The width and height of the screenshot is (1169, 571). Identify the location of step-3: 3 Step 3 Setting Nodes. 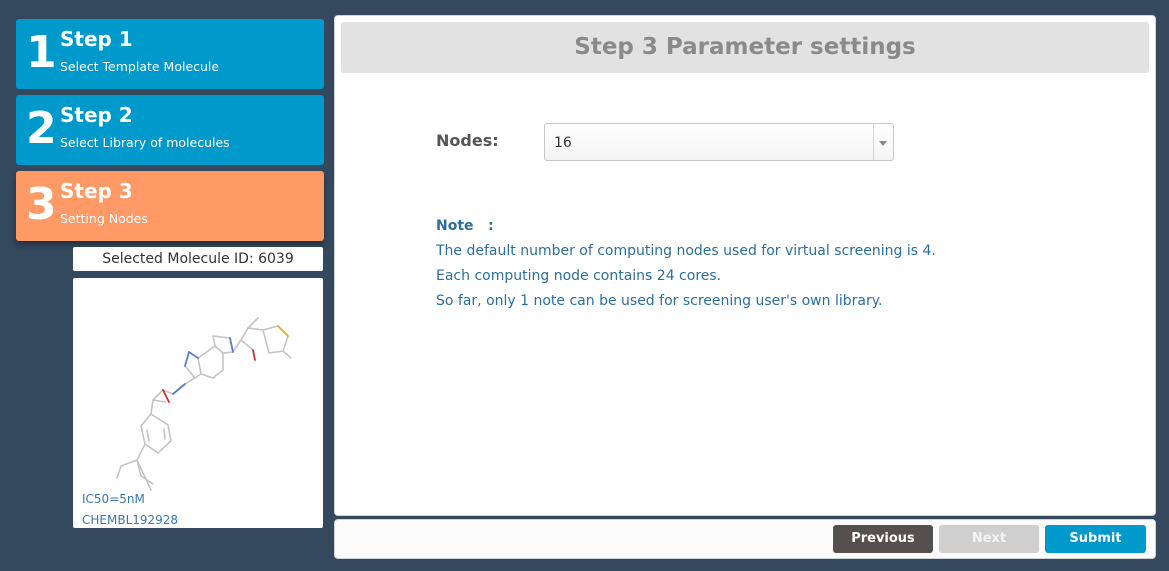
(170, 206).